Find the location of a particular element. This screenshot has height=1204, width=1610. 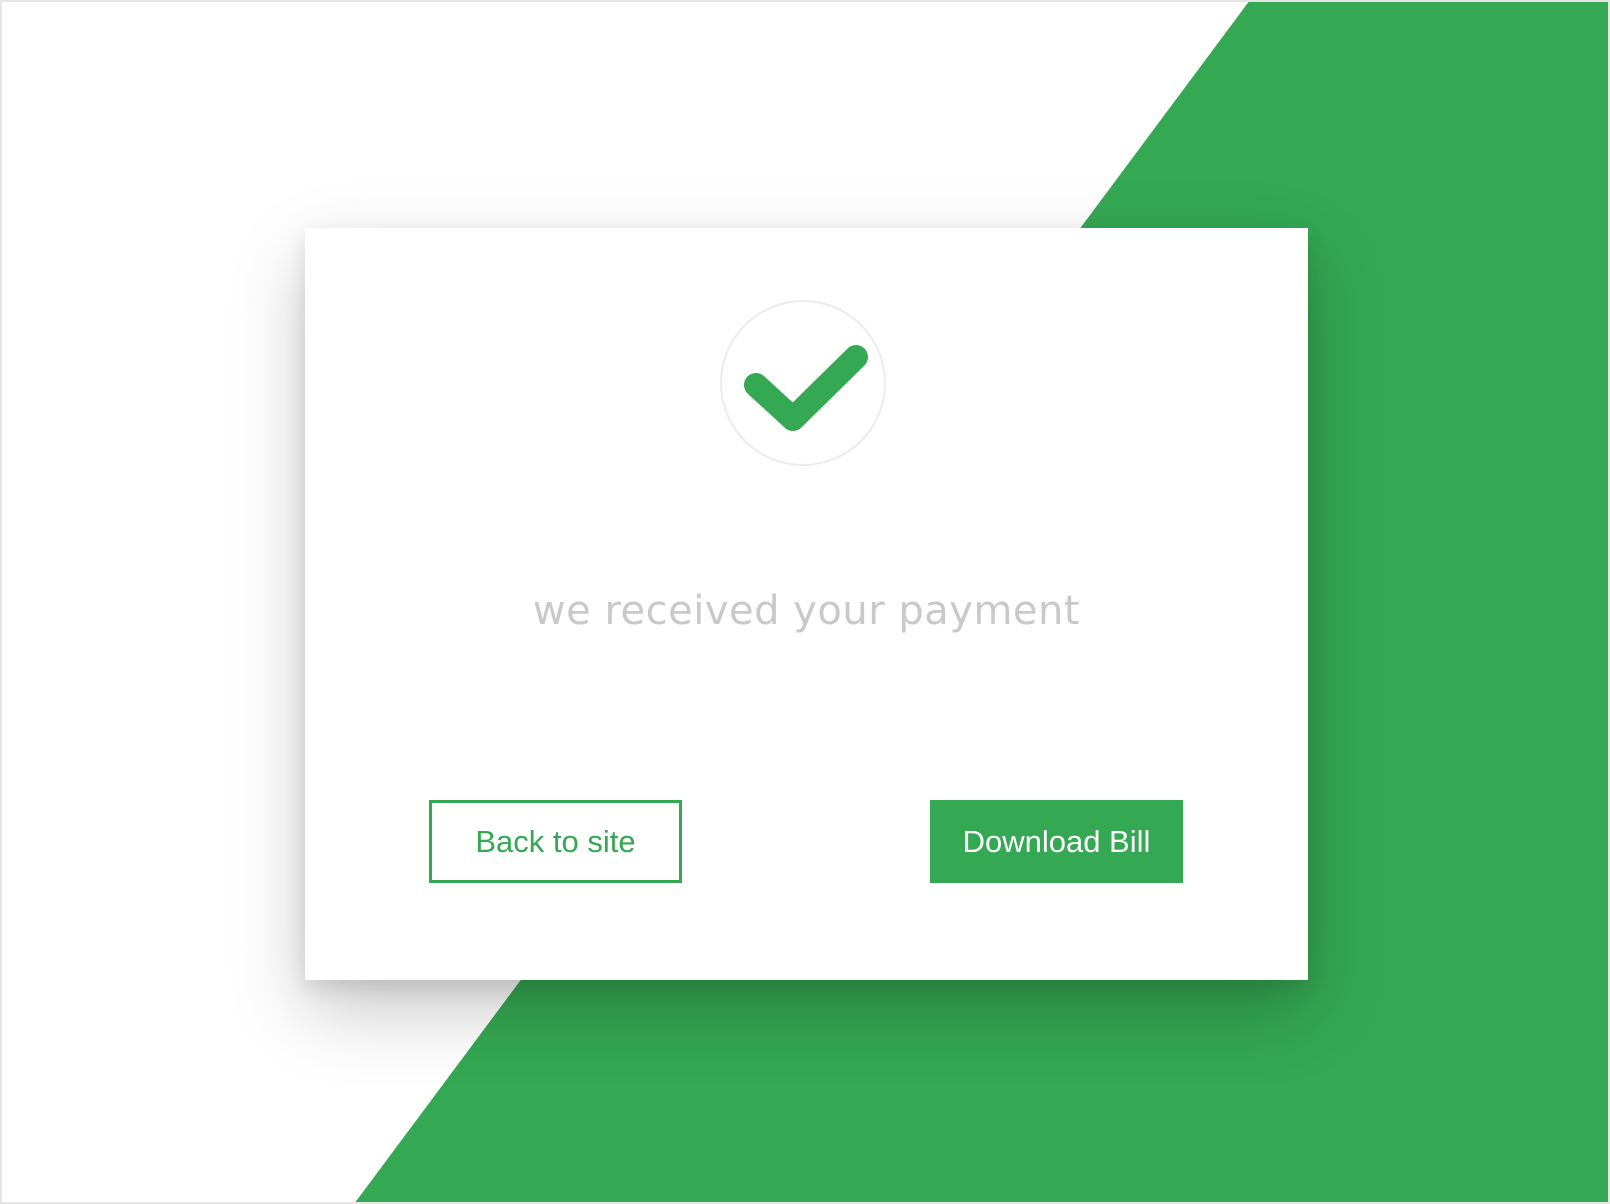

back-to-site-button: Back to site is located at coordinates (555, 841).